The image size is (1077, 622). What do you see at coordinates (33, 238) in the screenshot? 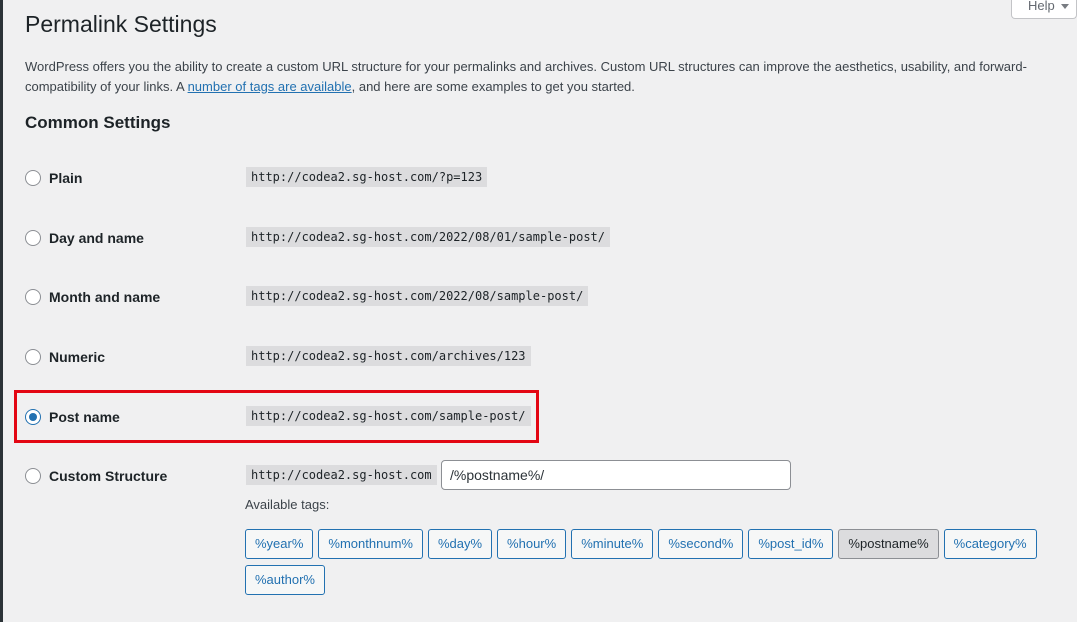
I see `radio-day-and-name` at bounding box center [33, 238].